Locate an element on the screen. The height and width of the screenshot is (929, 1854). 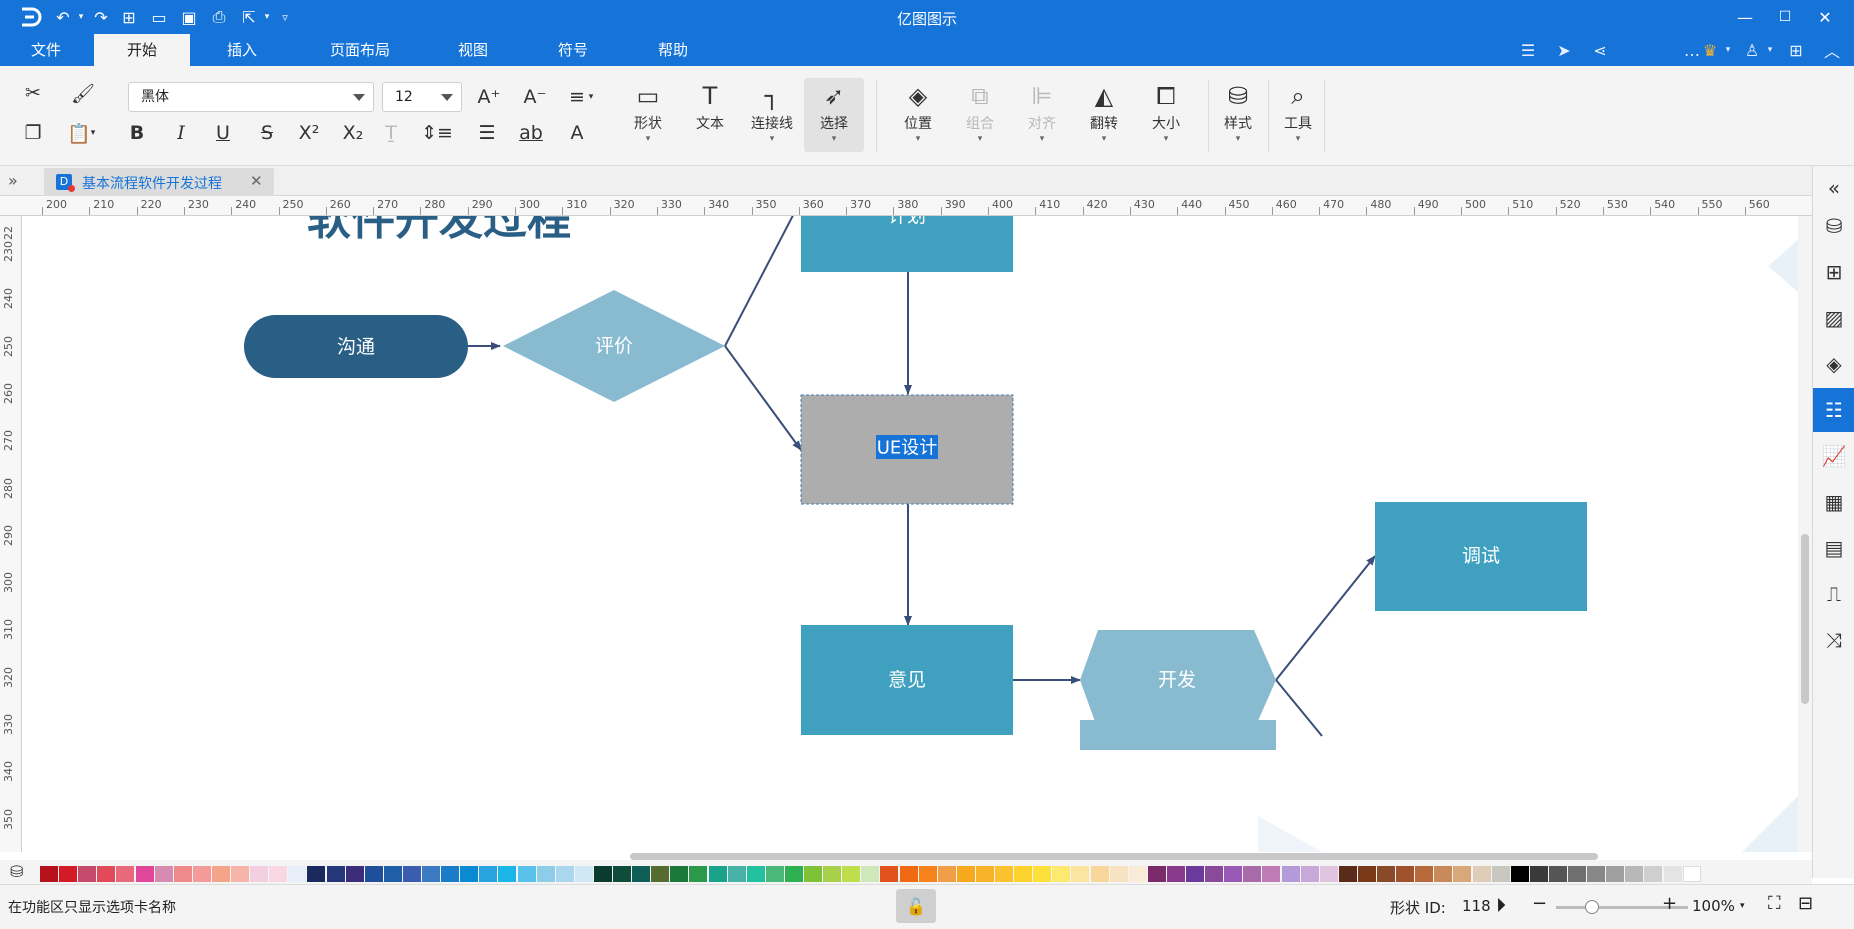
shuffle-icon: ⤨ is located at coordinates (1833, 640).